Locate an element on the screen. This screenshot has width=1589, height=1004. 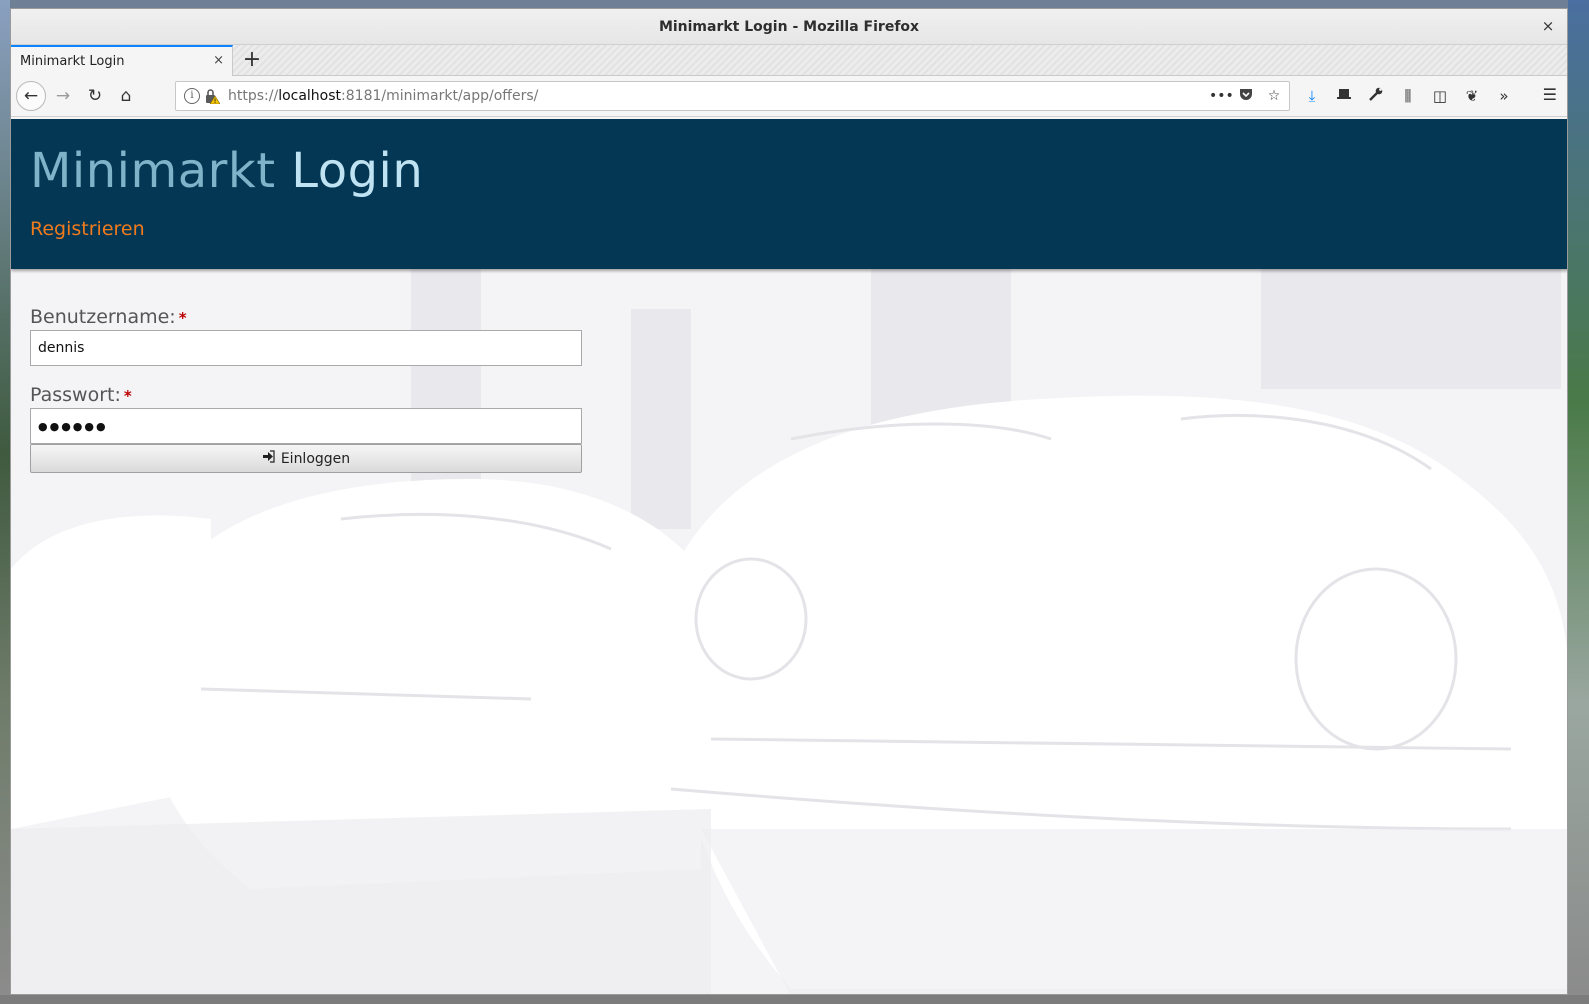
page-actions-menu-icon: ••• is located at coordinates (1221, 96).